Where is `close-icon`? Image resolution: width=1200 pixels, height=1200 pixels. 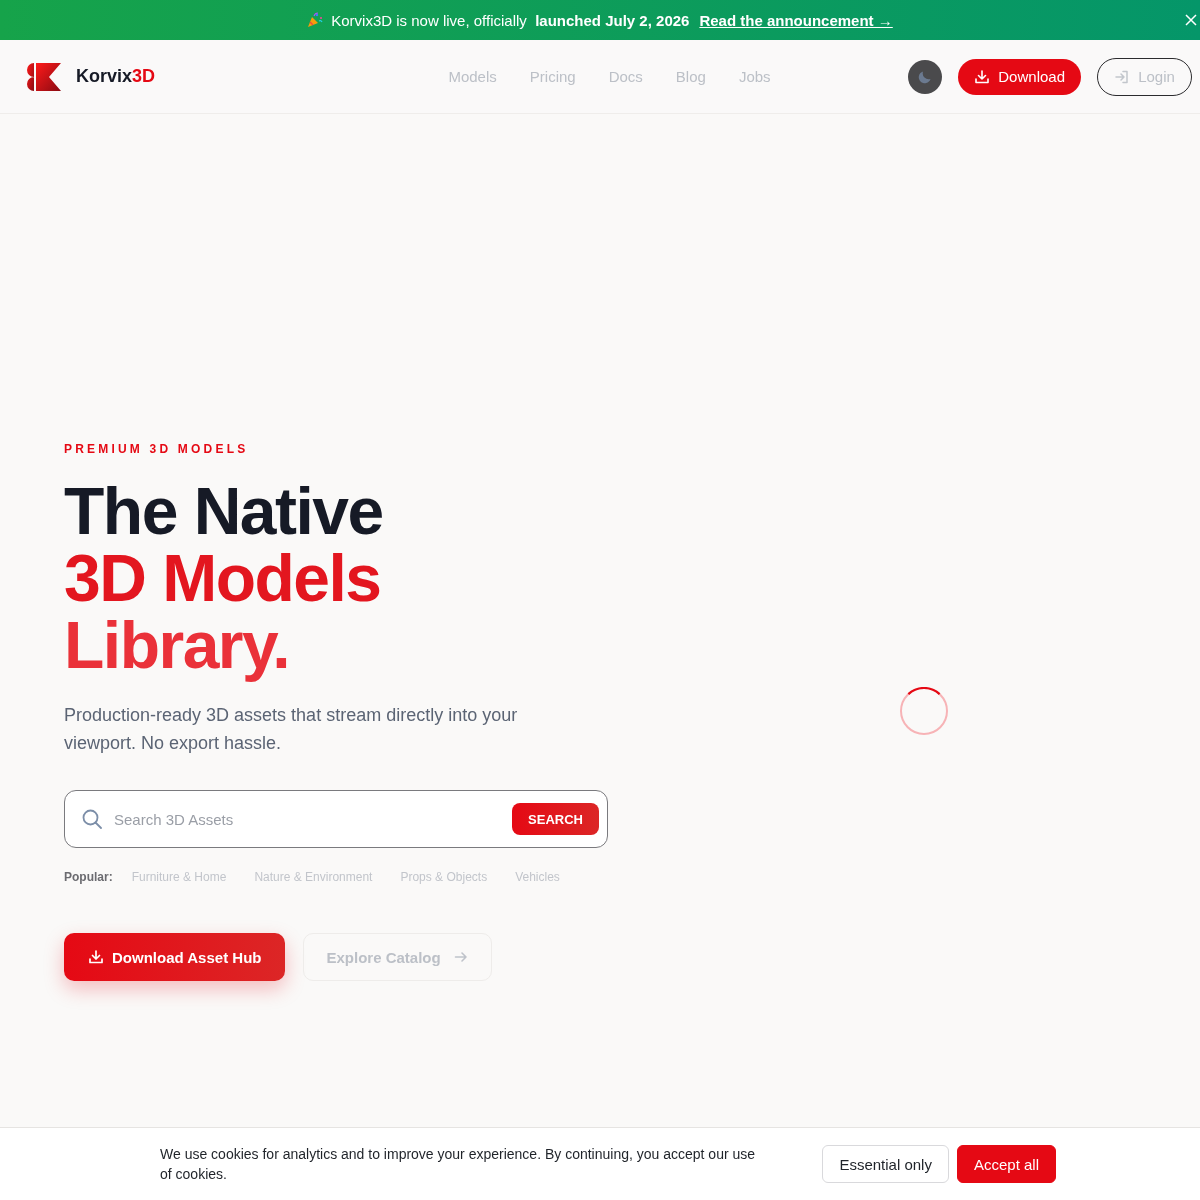 close-icon is located at coordinates (1191, 20).